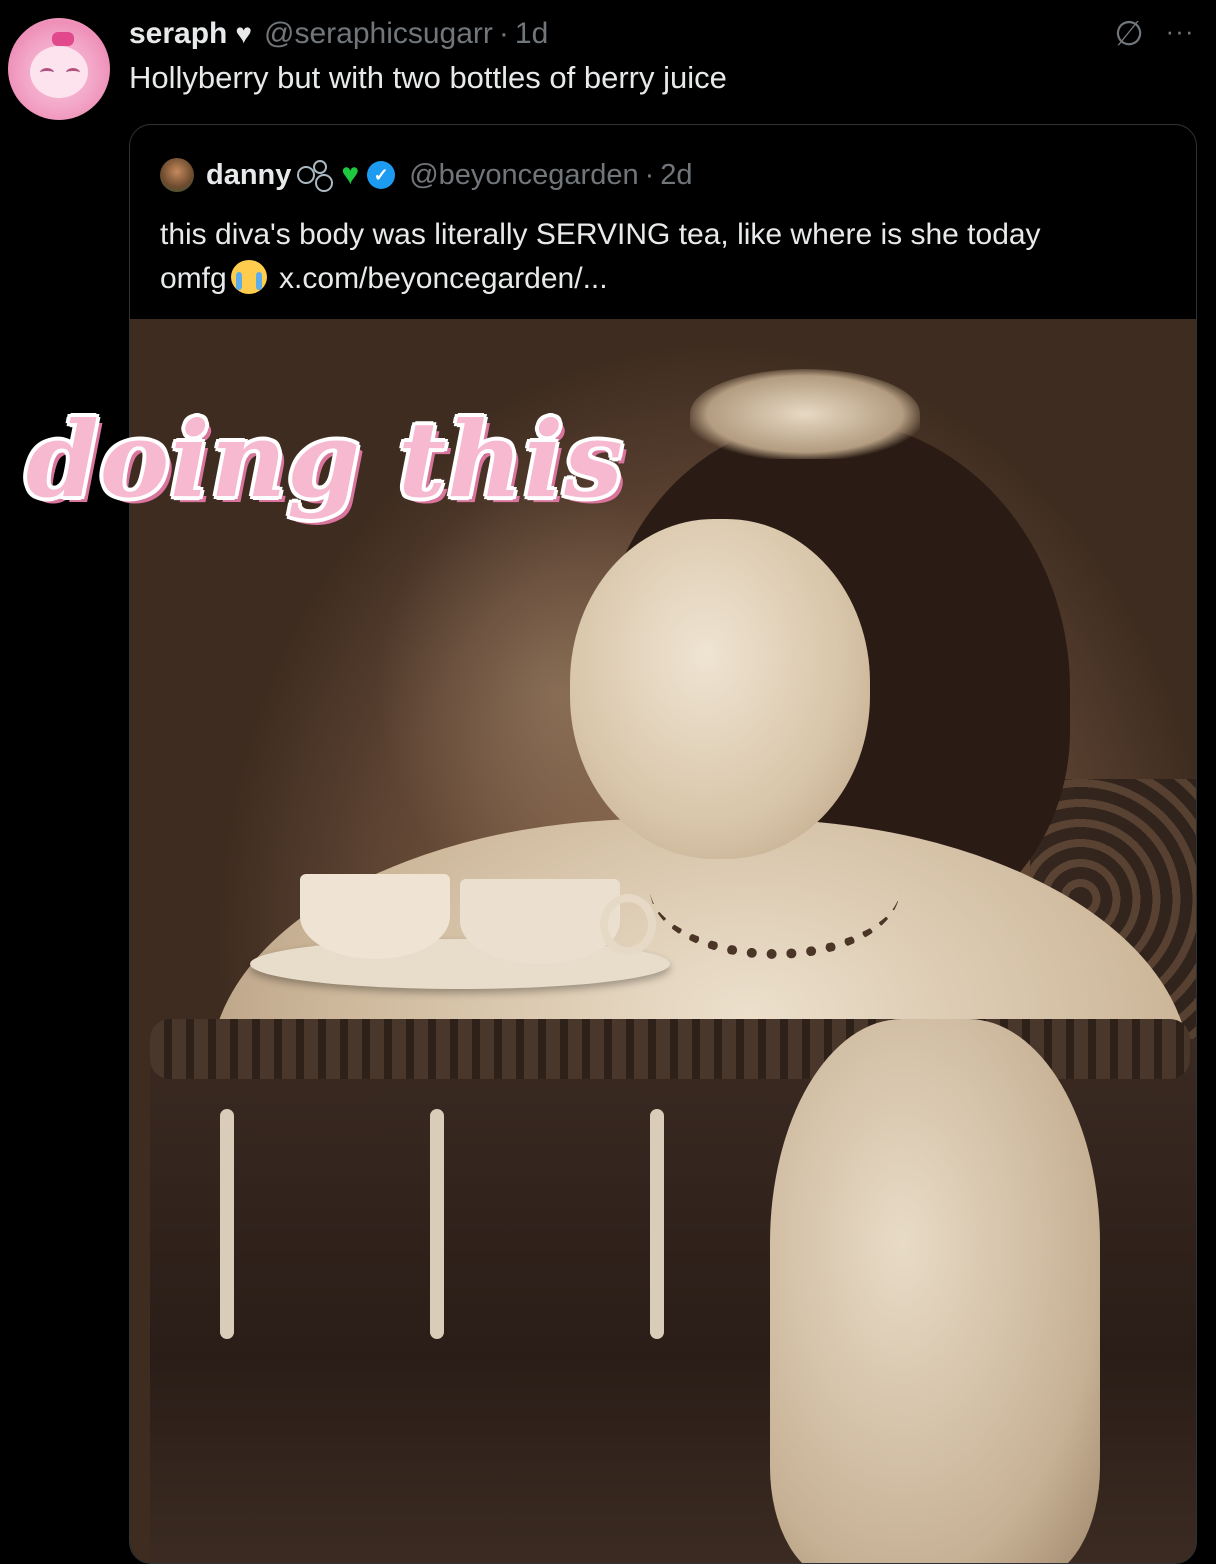  Describe the element at coordinates (73, 72) in the screenshot. I see `avatar-eye-right` at that location.